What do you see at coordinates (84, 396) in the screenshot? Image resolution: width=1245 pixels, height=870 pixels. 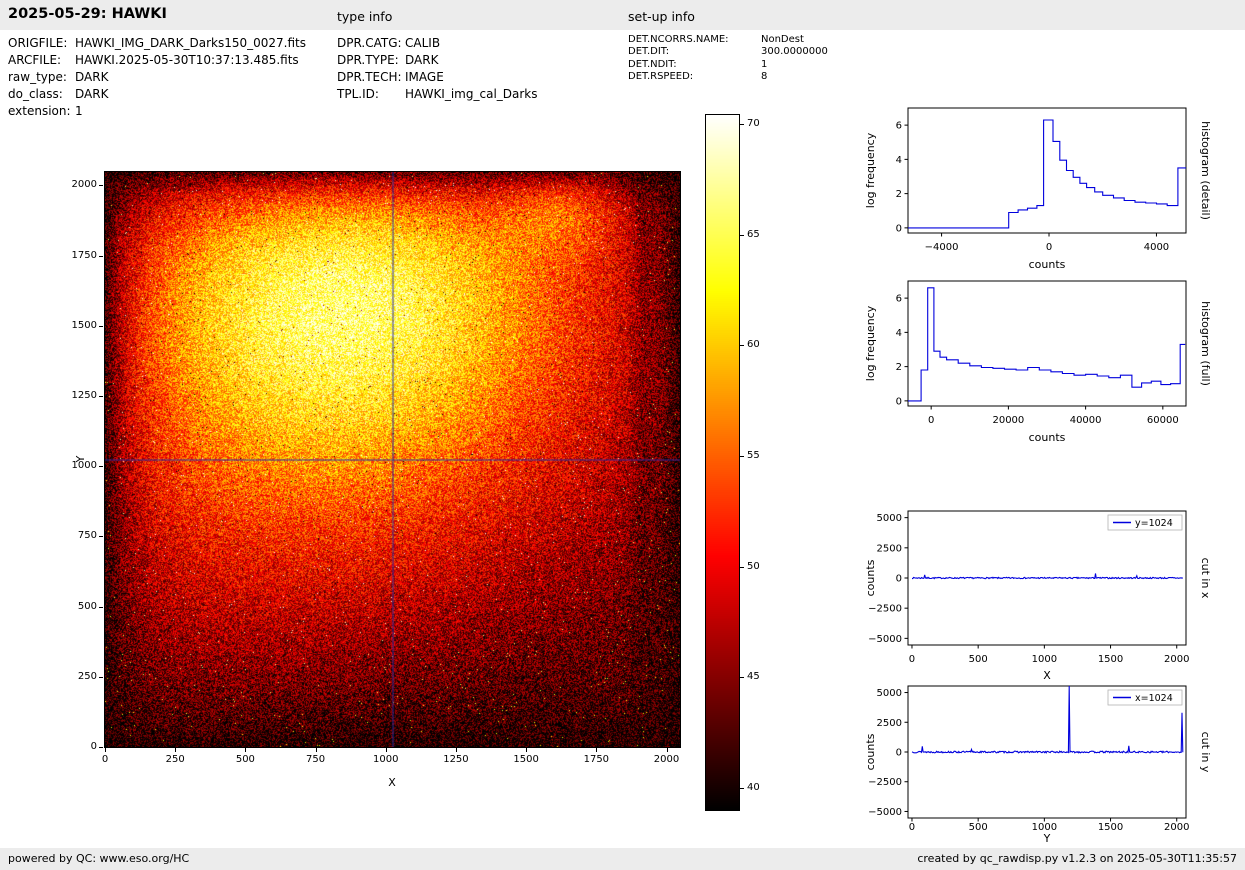 I see `main-y-tick-label: 1250` at bounding box center [84, 396].